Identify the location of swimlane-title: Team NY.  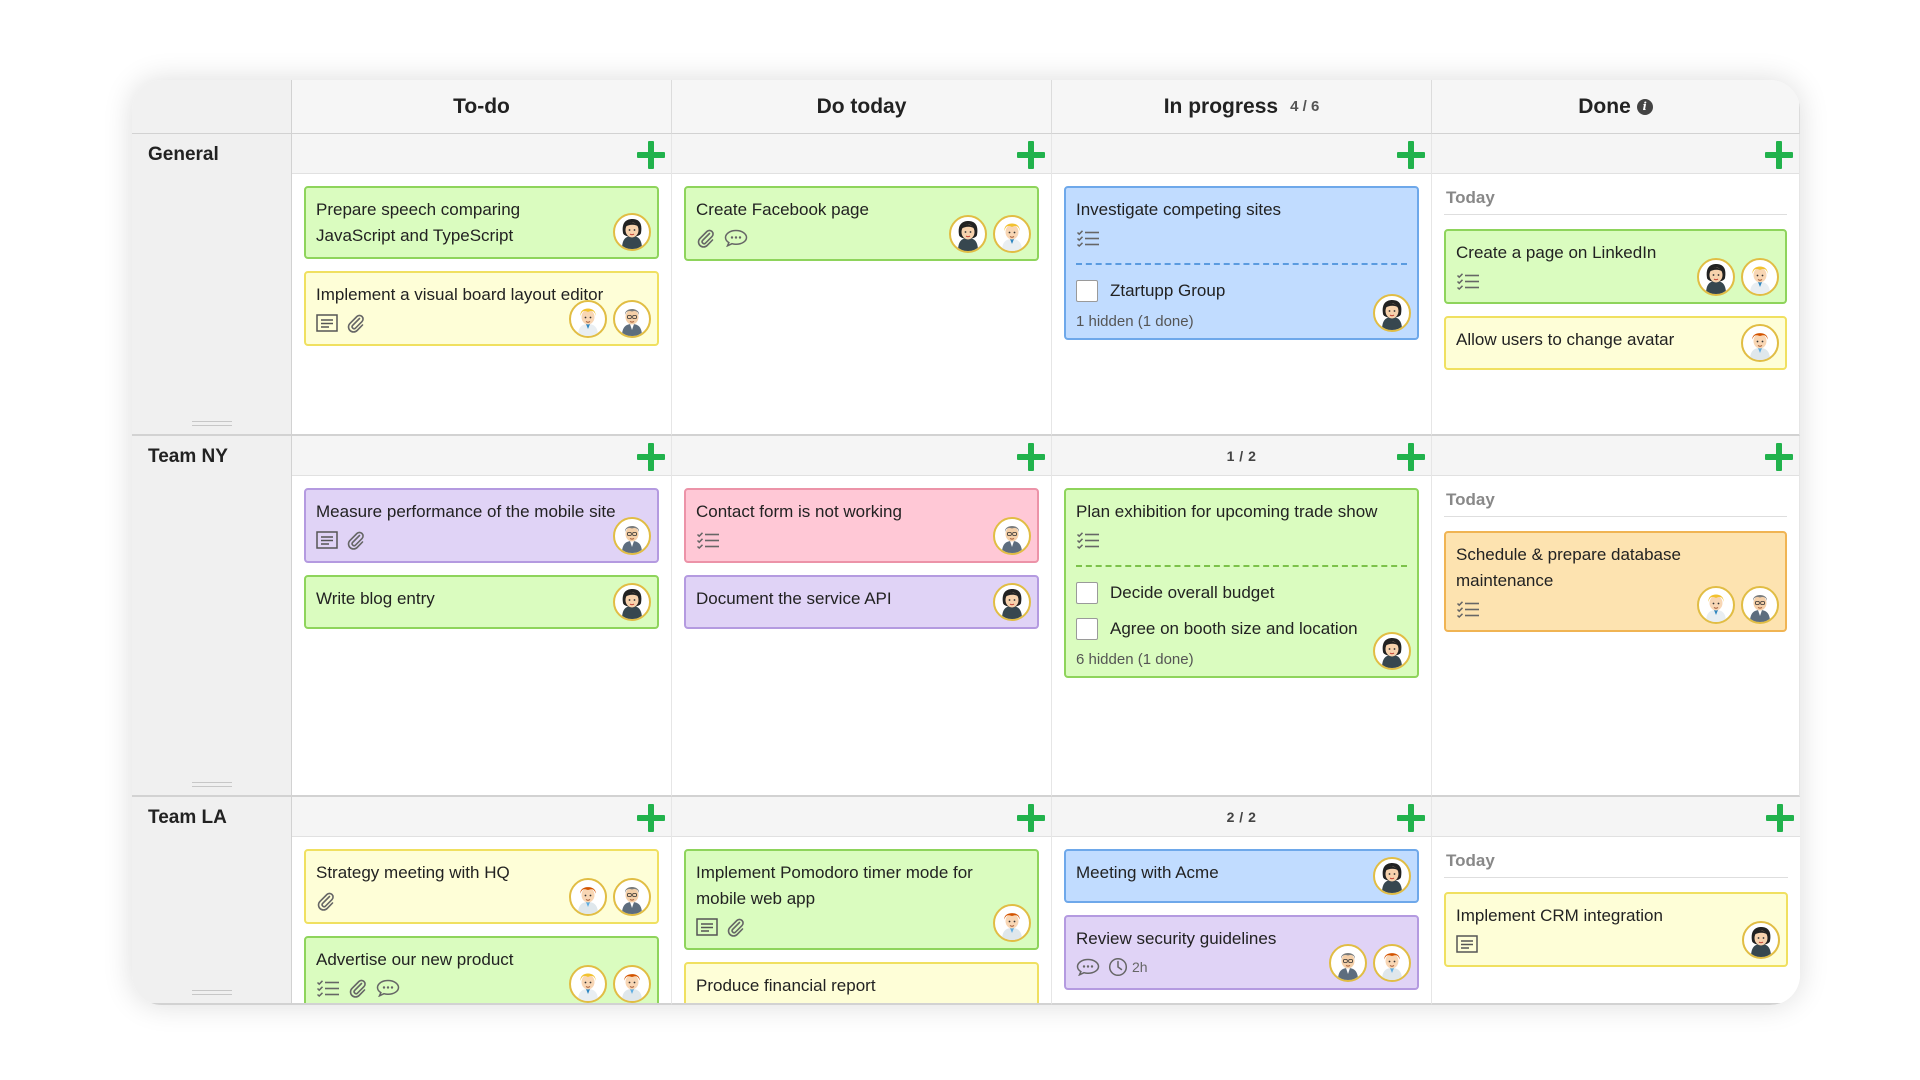
(188, 456).